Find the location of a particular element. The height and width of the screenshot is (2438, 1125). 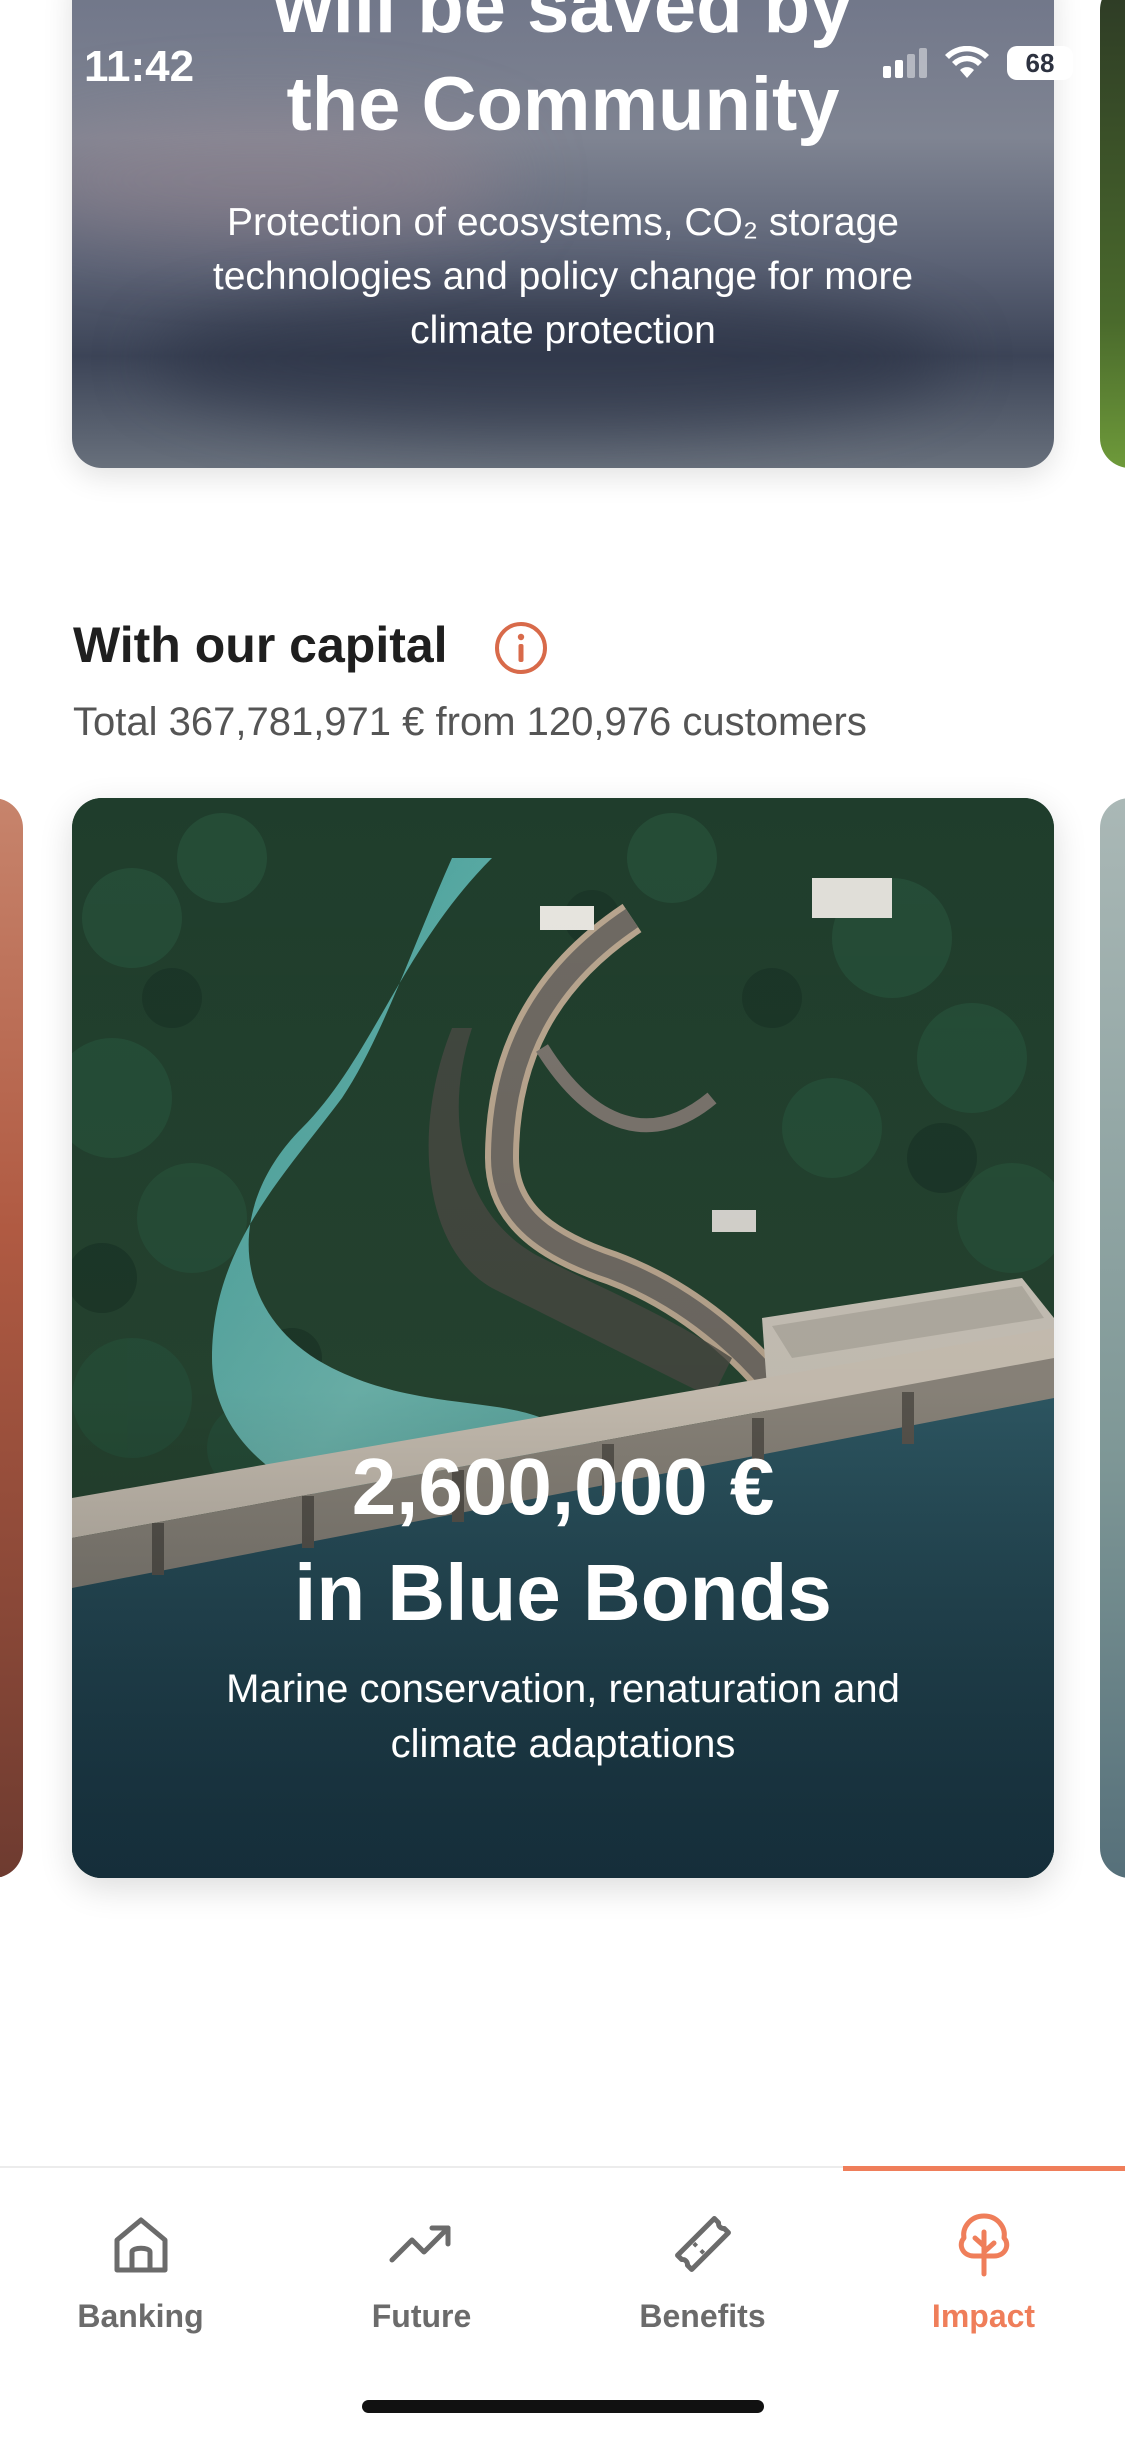

tab-bar: Banking Future Benefits Impact is located at coordinates (562, 2302).